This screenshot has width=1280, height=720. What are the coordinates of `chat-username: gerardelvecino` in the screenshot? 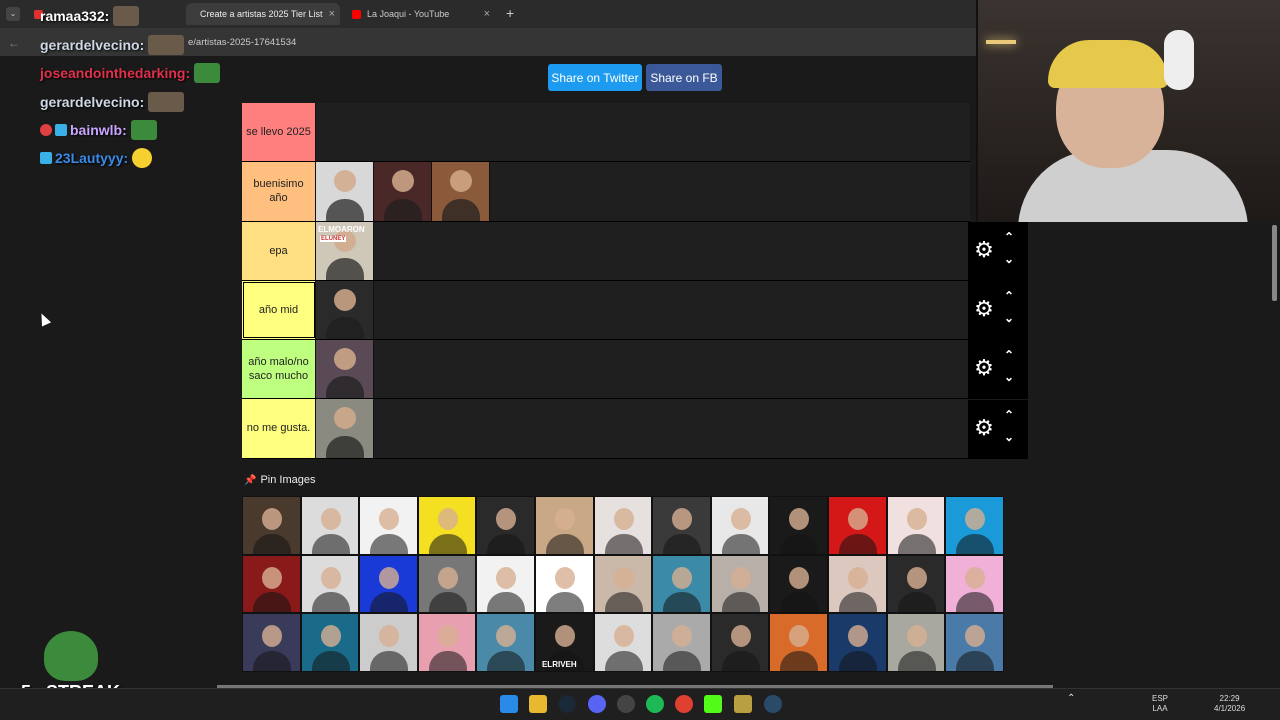 It's located at (90, 102).